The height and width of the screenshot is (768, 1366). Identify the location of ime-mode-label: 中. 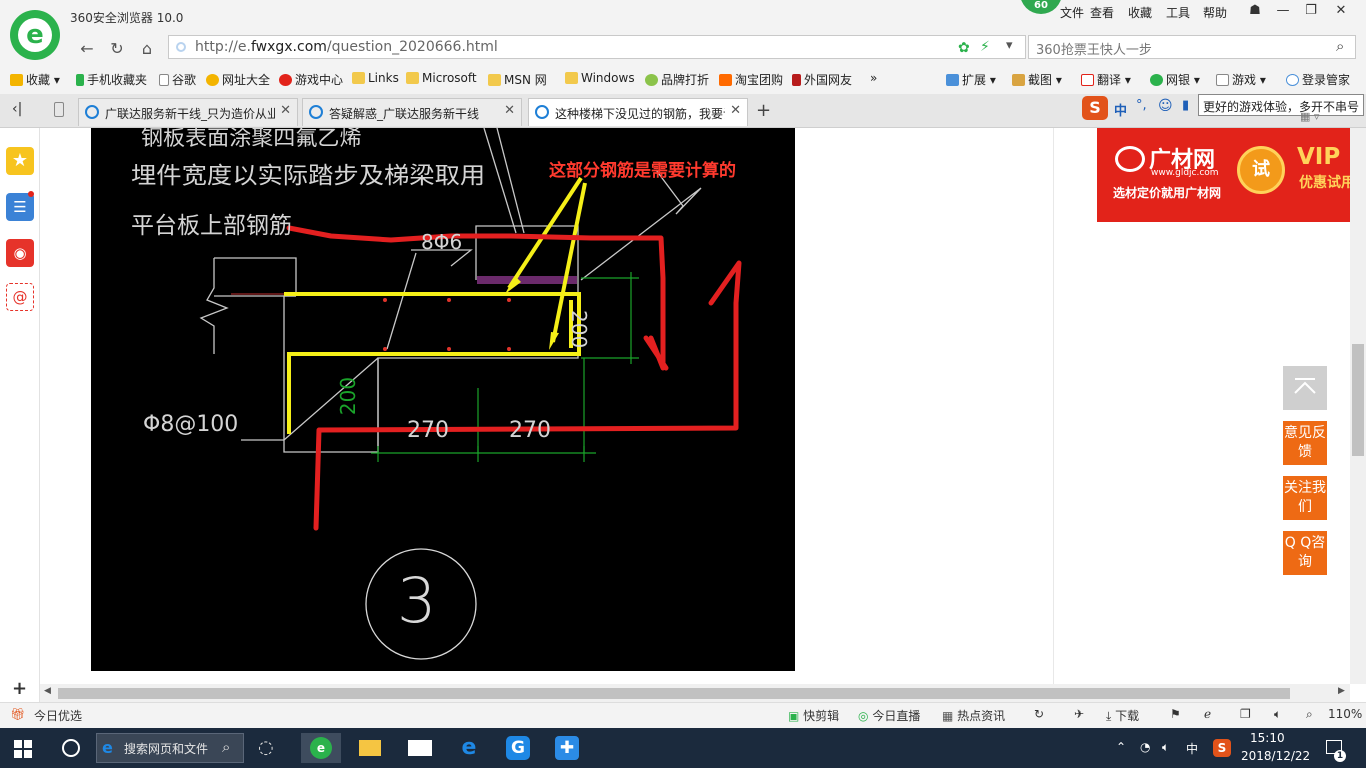
(1120, 109).